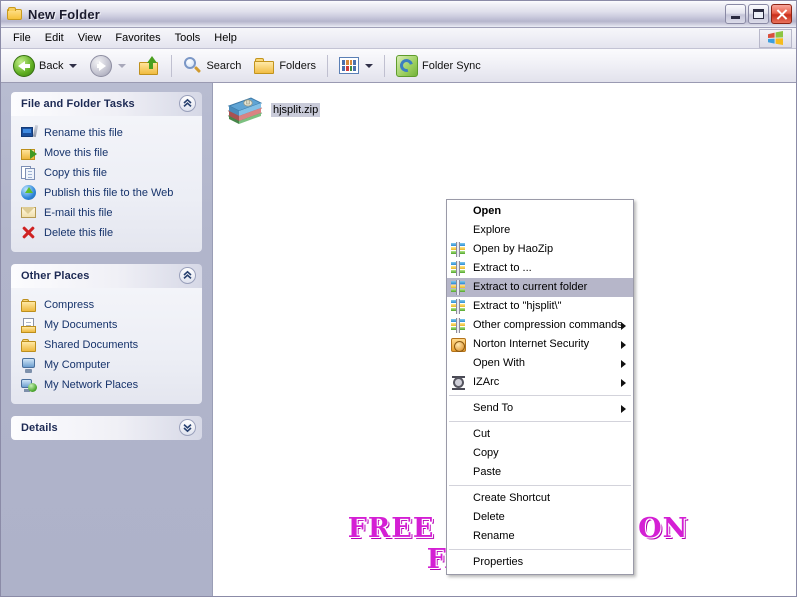 This screenshot has height=597, width=797. I want to click on ctx-label: Properties, so click(498, 562).